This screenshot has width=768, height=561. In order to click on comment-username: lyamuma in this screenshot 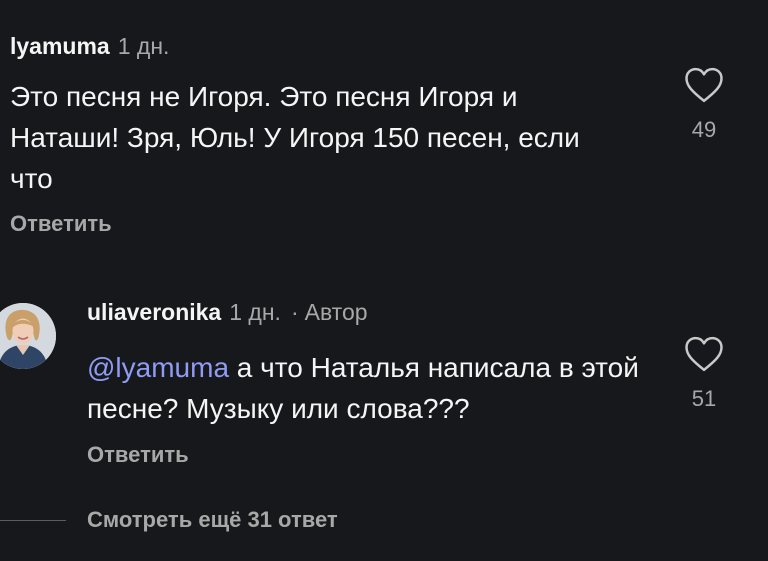, I will do `click(60, 46)`.